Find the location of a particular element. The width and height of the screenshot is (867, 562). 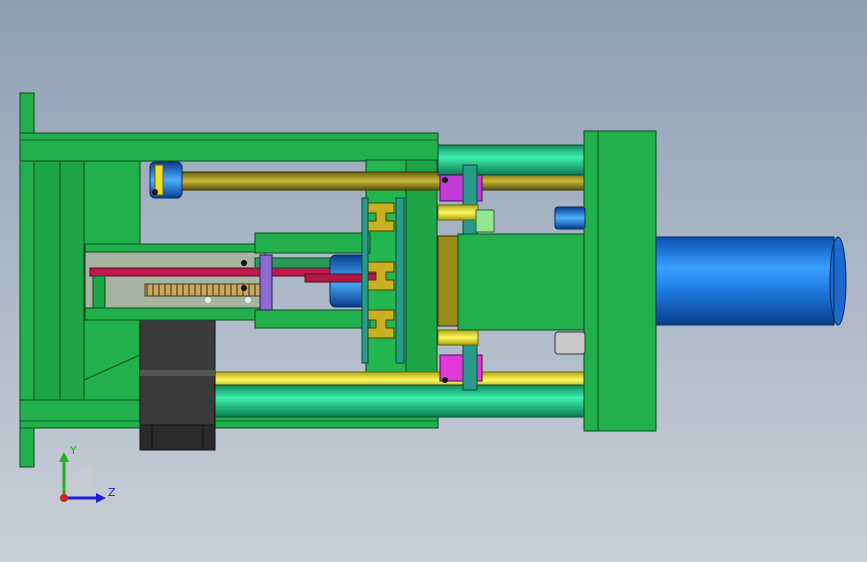

origin-icon is located at coordinates (64, 498).